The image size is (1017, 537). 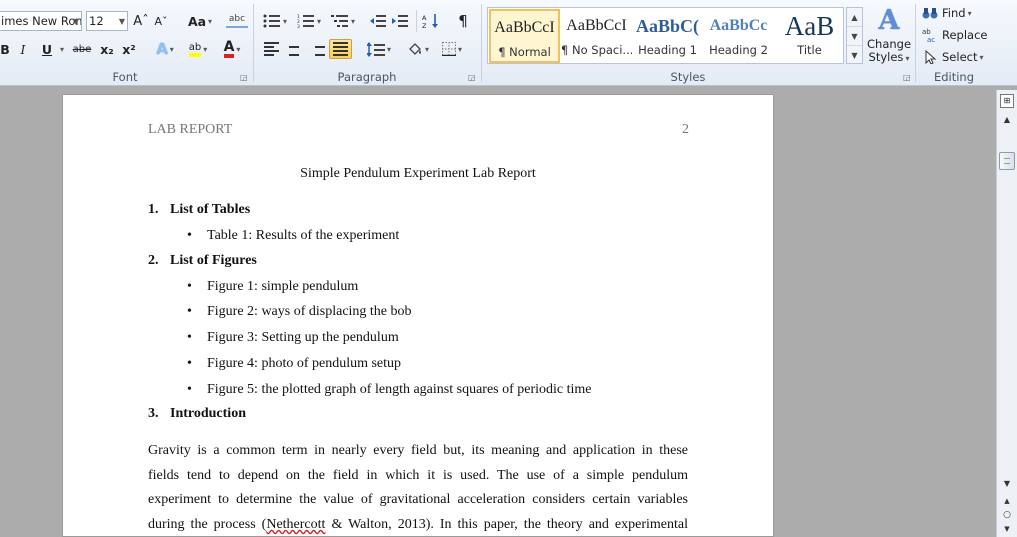 I want to click on vertical-scrollbar: ⊞ ▲ ▼ ▲ ○ ▼, so click(x=1006, y=313).